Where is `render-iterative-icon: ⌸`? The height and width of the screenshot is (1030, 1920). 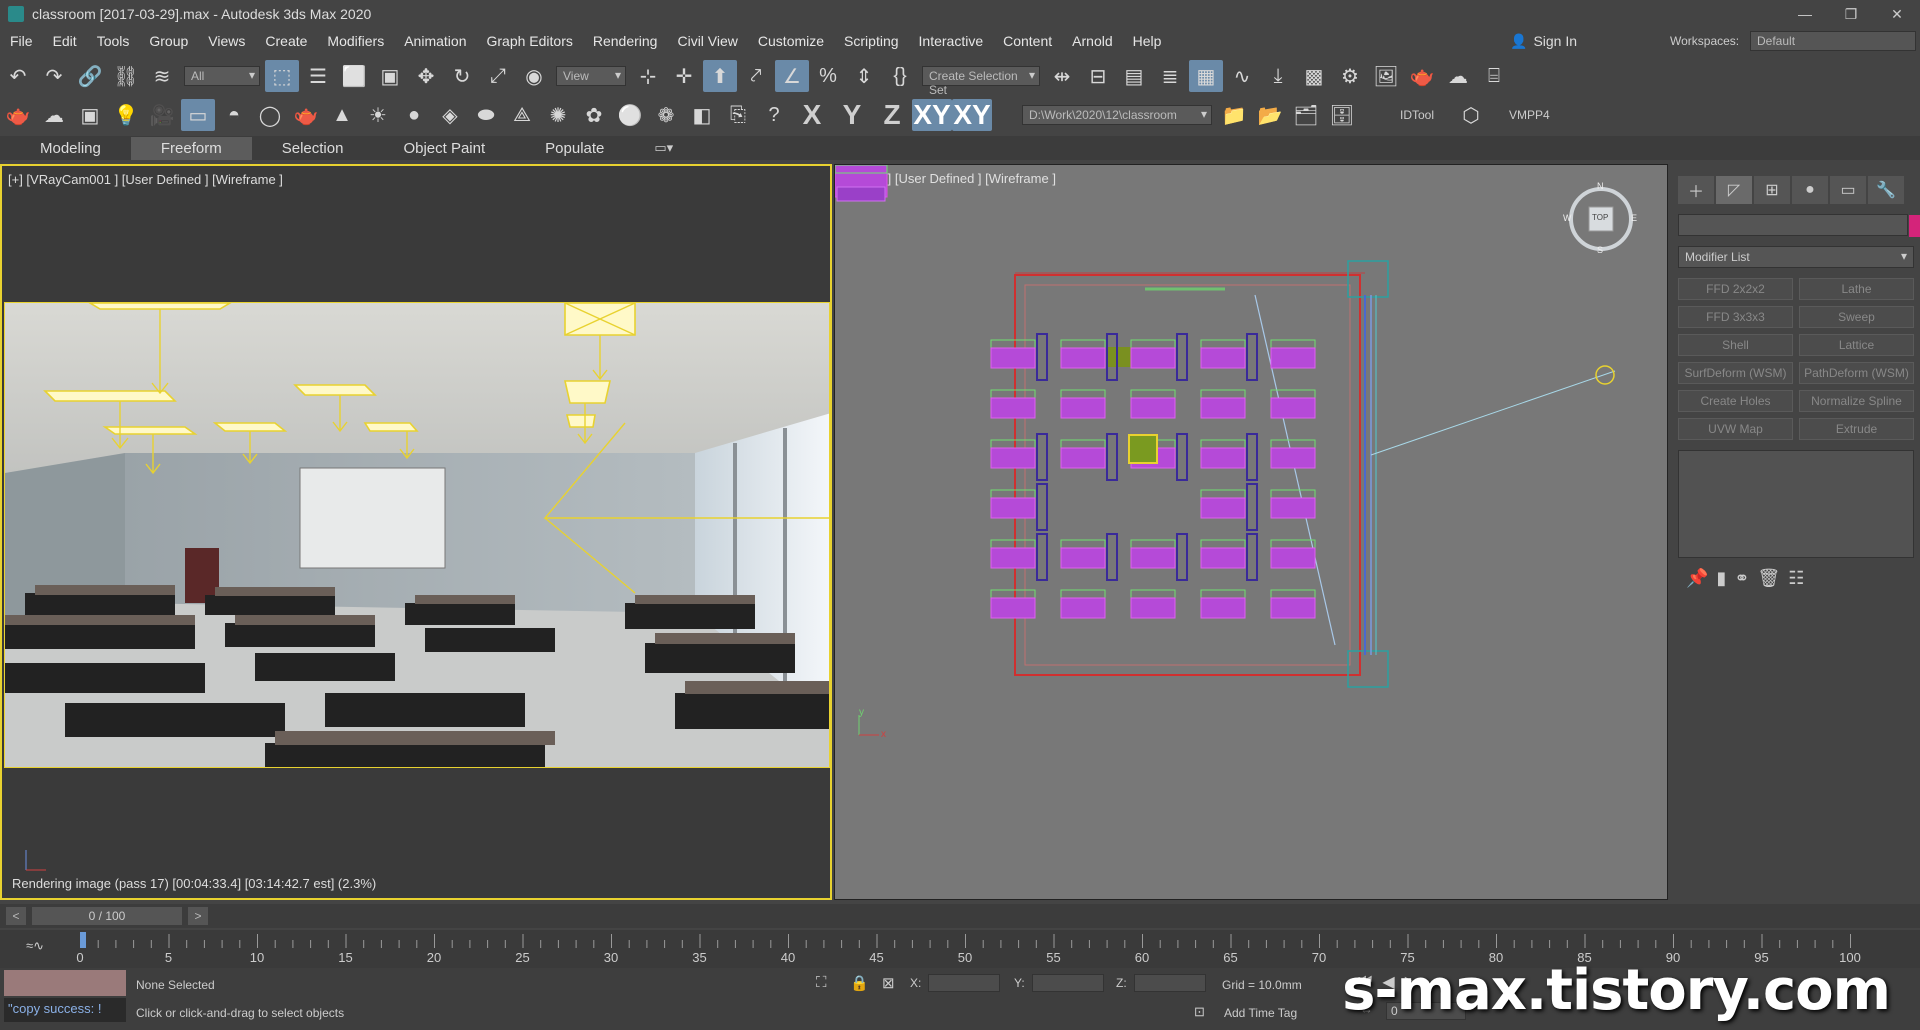 render-iterative-icon: ⌸ is located at coordinates (1494, 76).